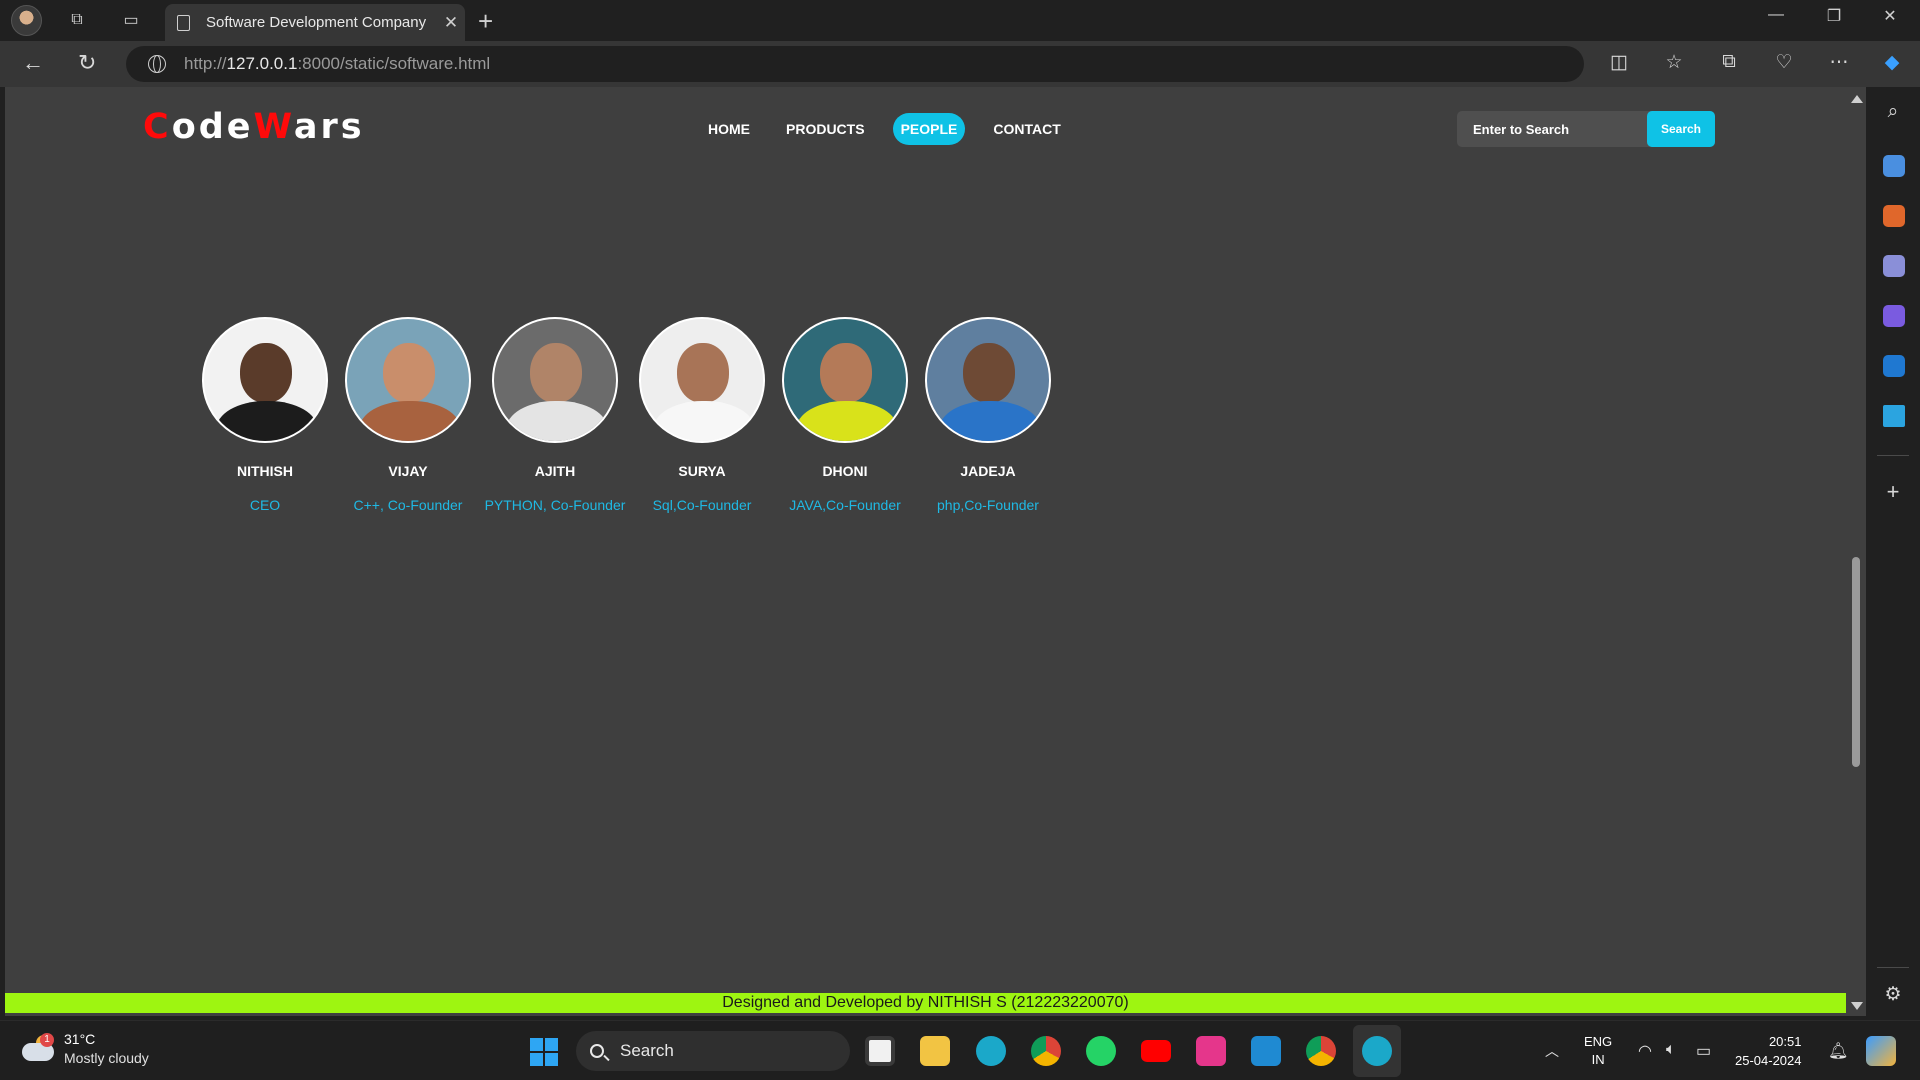  Describe the element at coordinates (1857, 1006) in the screenshot. I see `scroll-down-arrow-icon` at that location.